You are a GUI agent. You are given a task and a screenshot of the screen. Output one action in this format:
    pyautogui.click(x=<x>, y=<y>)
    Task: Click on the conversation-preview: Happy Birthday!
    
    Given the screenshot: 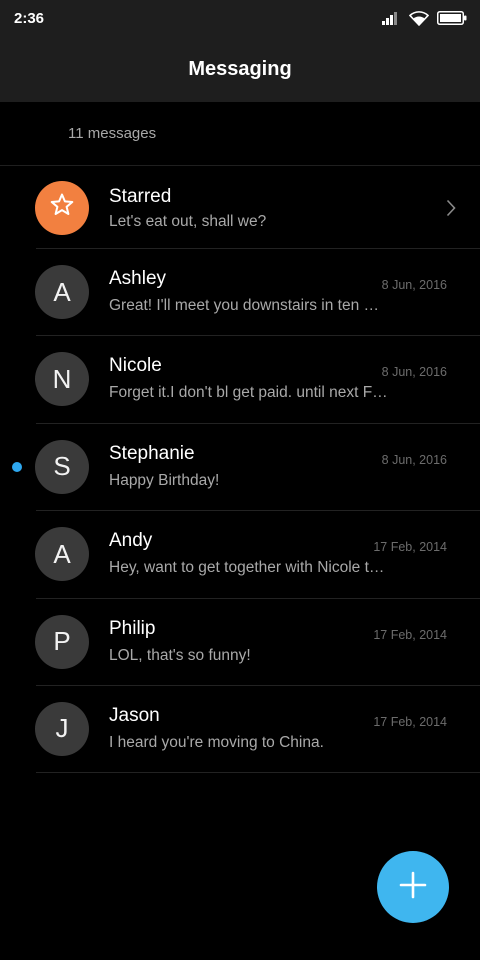 What is the action you would take?
    pyautogui.click(x=164, y=480)
    